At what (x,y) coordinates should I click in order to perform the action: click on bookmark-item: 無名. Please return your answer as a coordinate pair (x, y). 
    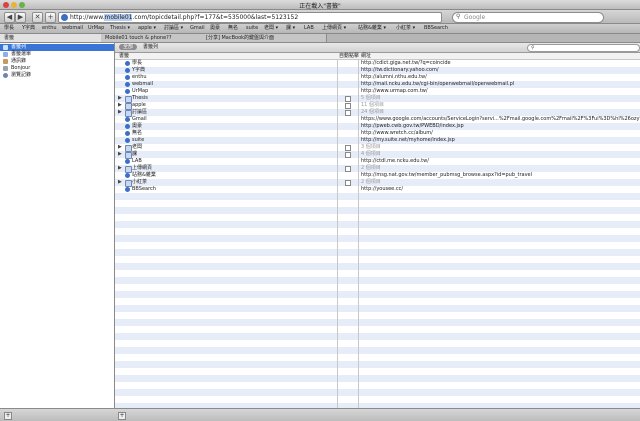
    Looking at the image, I should click on (233, 28).